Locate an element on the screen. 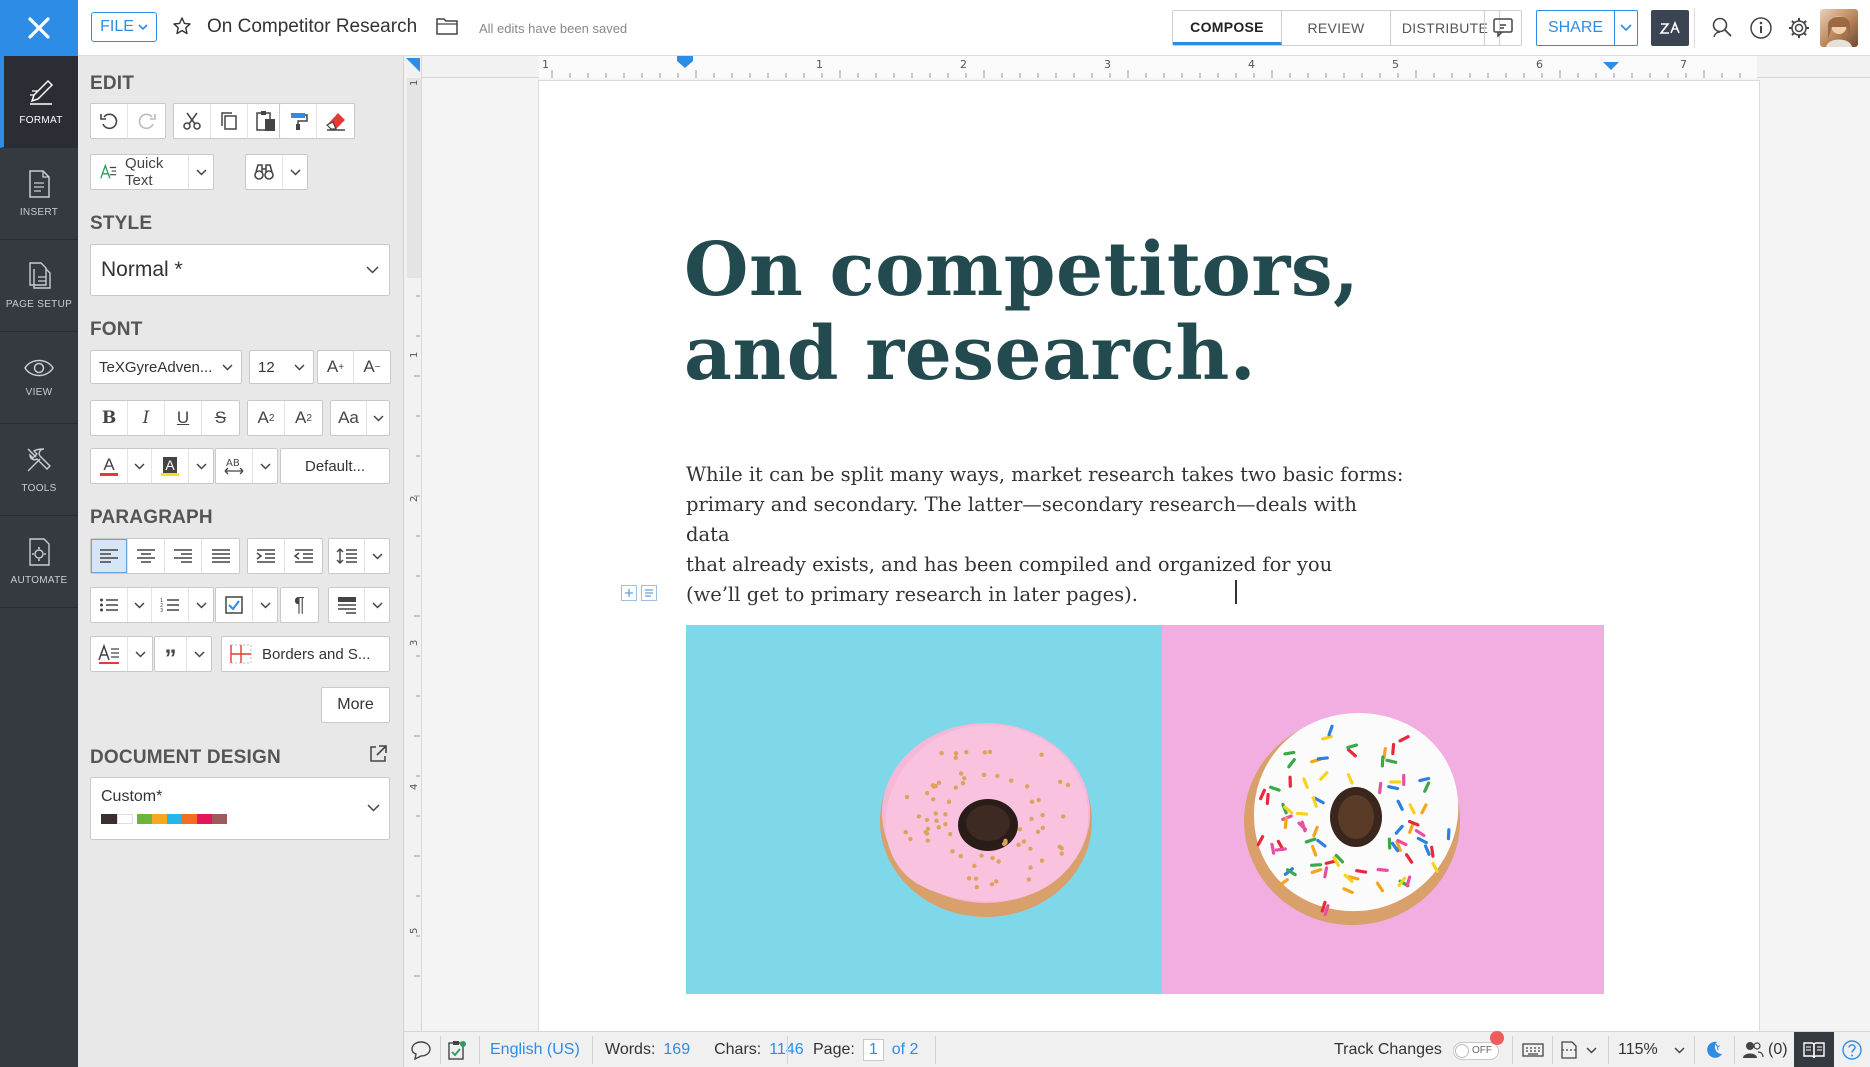  decrease-indent-button is located at coordinates (303, 556).